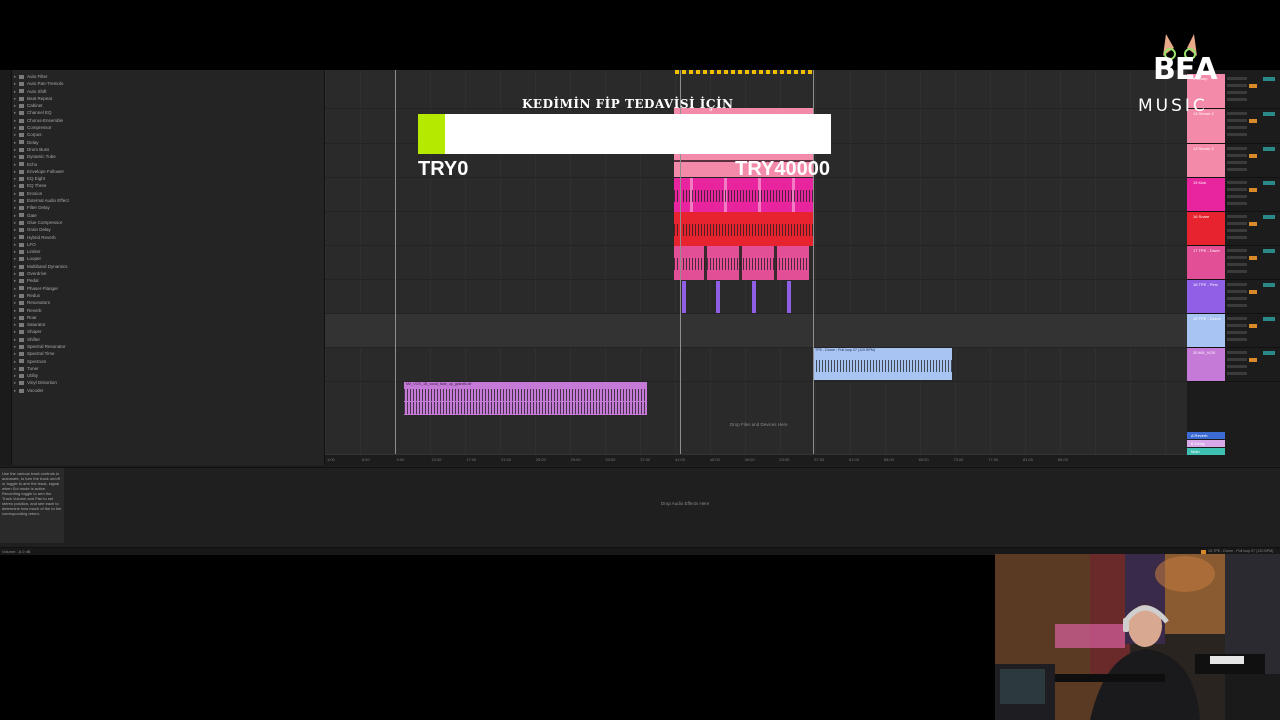 The image size is (1280, 720). Describe the element at coordinates (164, 353) in the screenshot. I see `browser-item: ▸ Spectral Time` at that location.